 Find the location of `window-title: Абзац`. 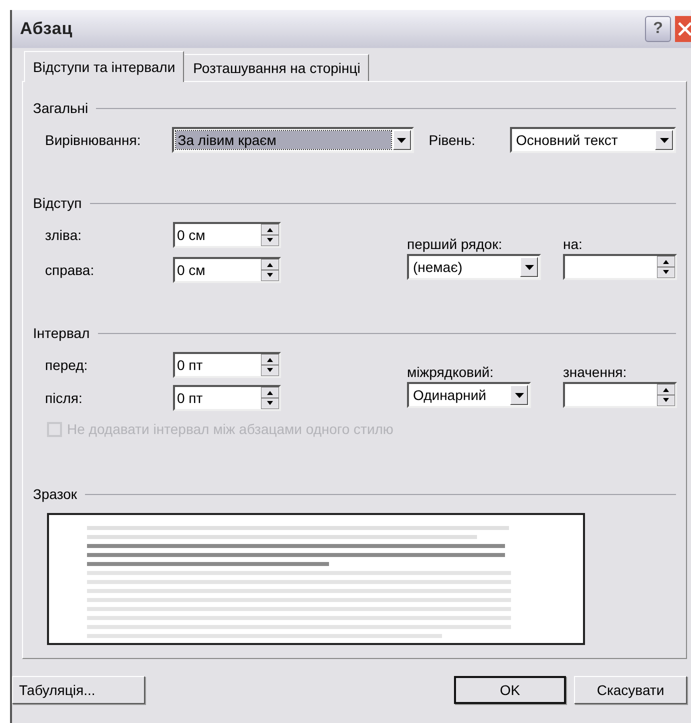

window-title: Абзац is located at coordinates (47, 29).